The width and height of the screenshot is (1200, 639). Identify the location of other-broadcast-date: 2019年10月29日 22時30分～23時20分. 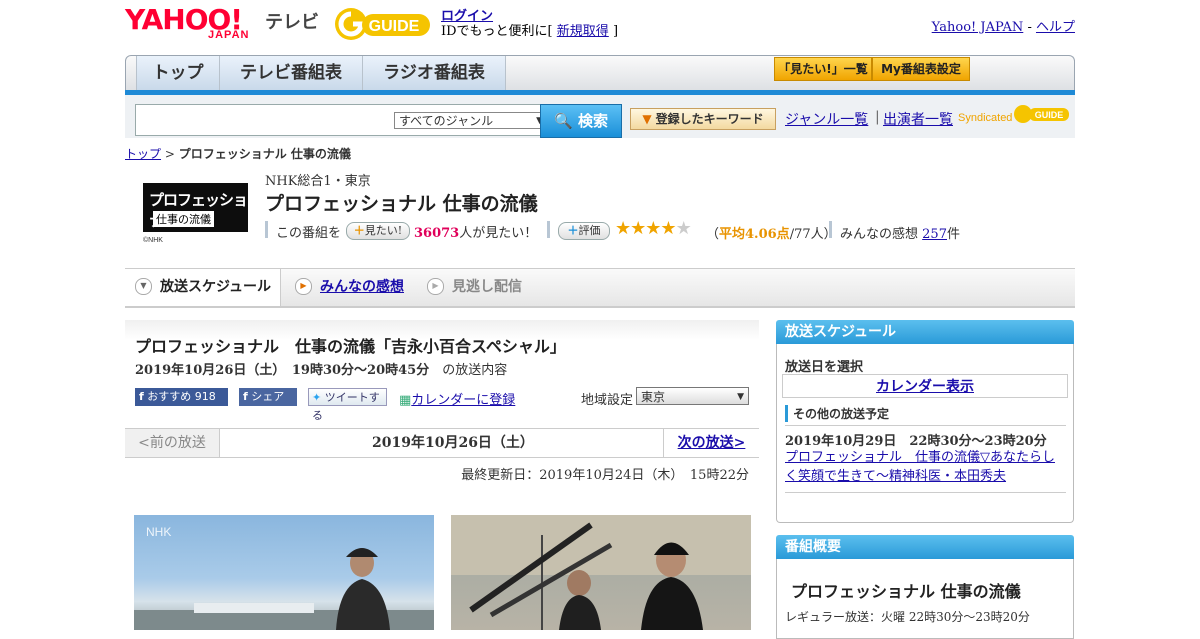
(916, 441).